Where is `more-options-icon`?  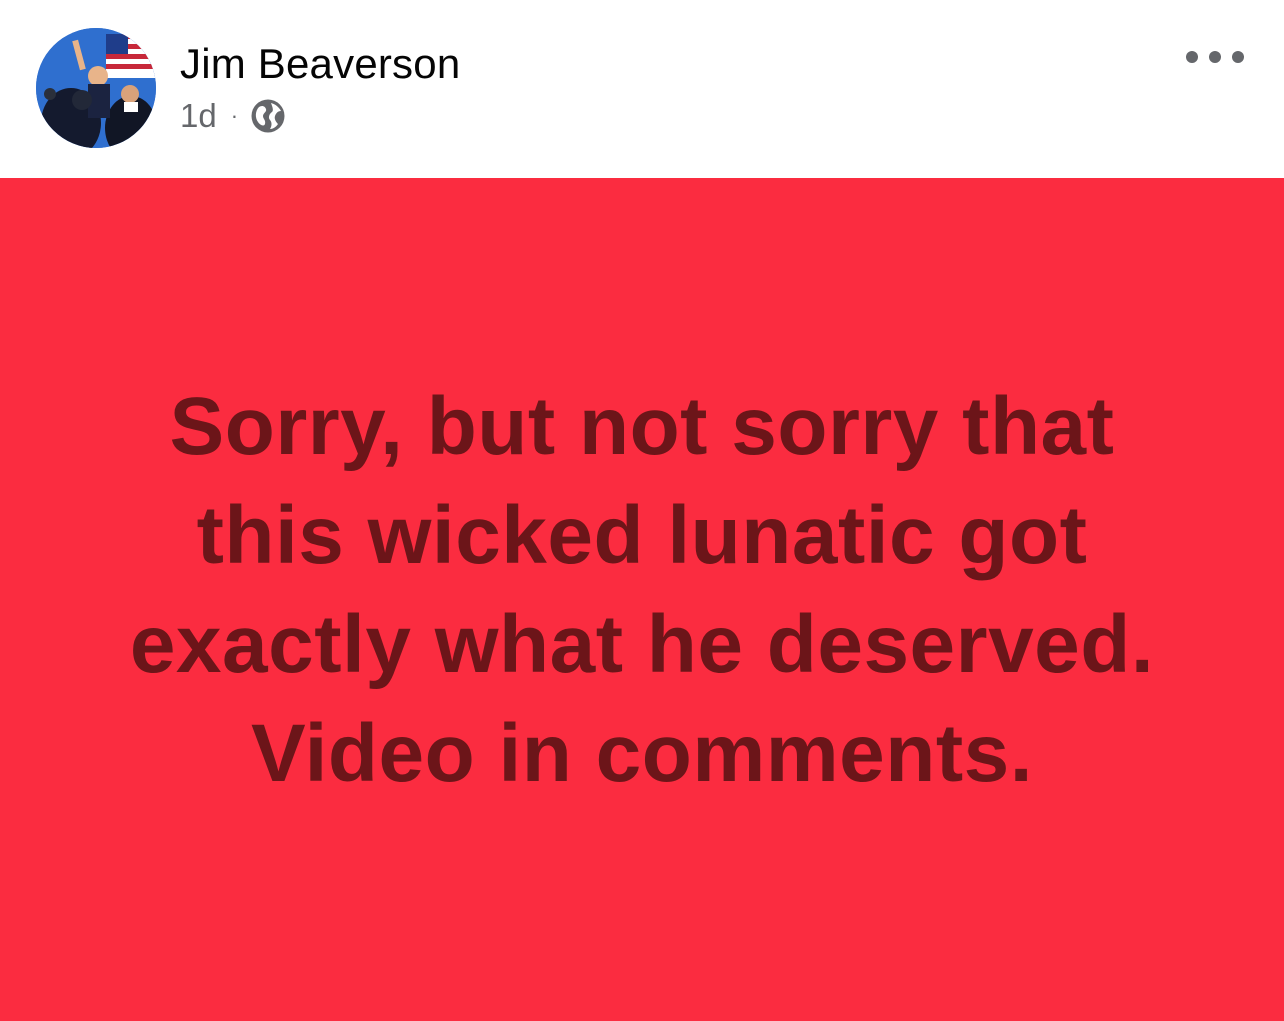 more-options-icon is located at coordinates (1215, 57).